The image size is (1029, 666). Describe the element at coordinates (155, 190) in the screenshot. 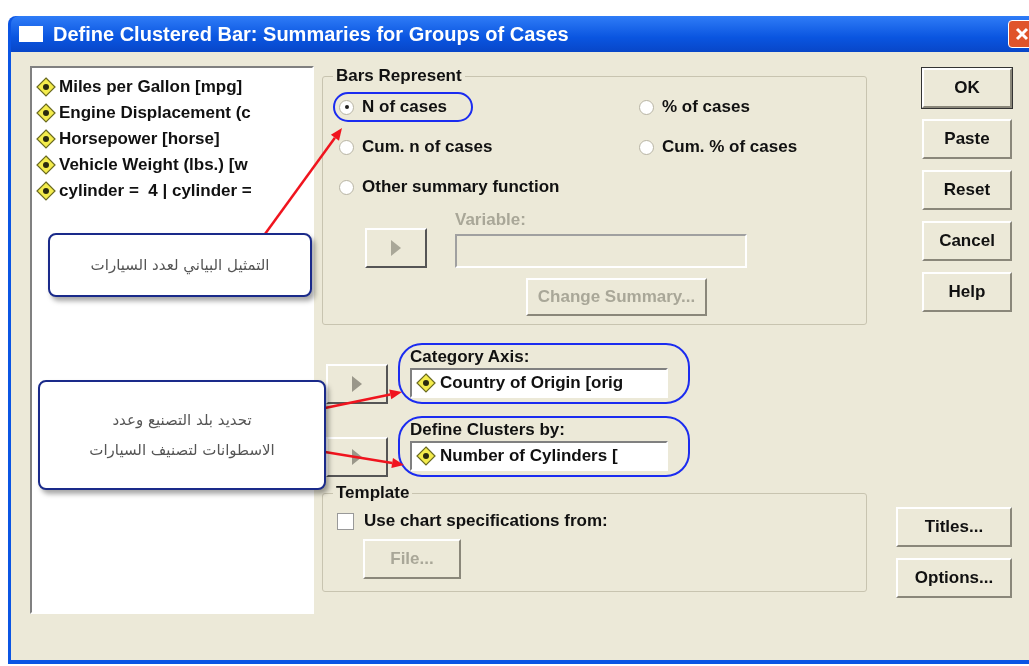

I see `variable-item: cylinder = 4 | cylinder =` at that location.